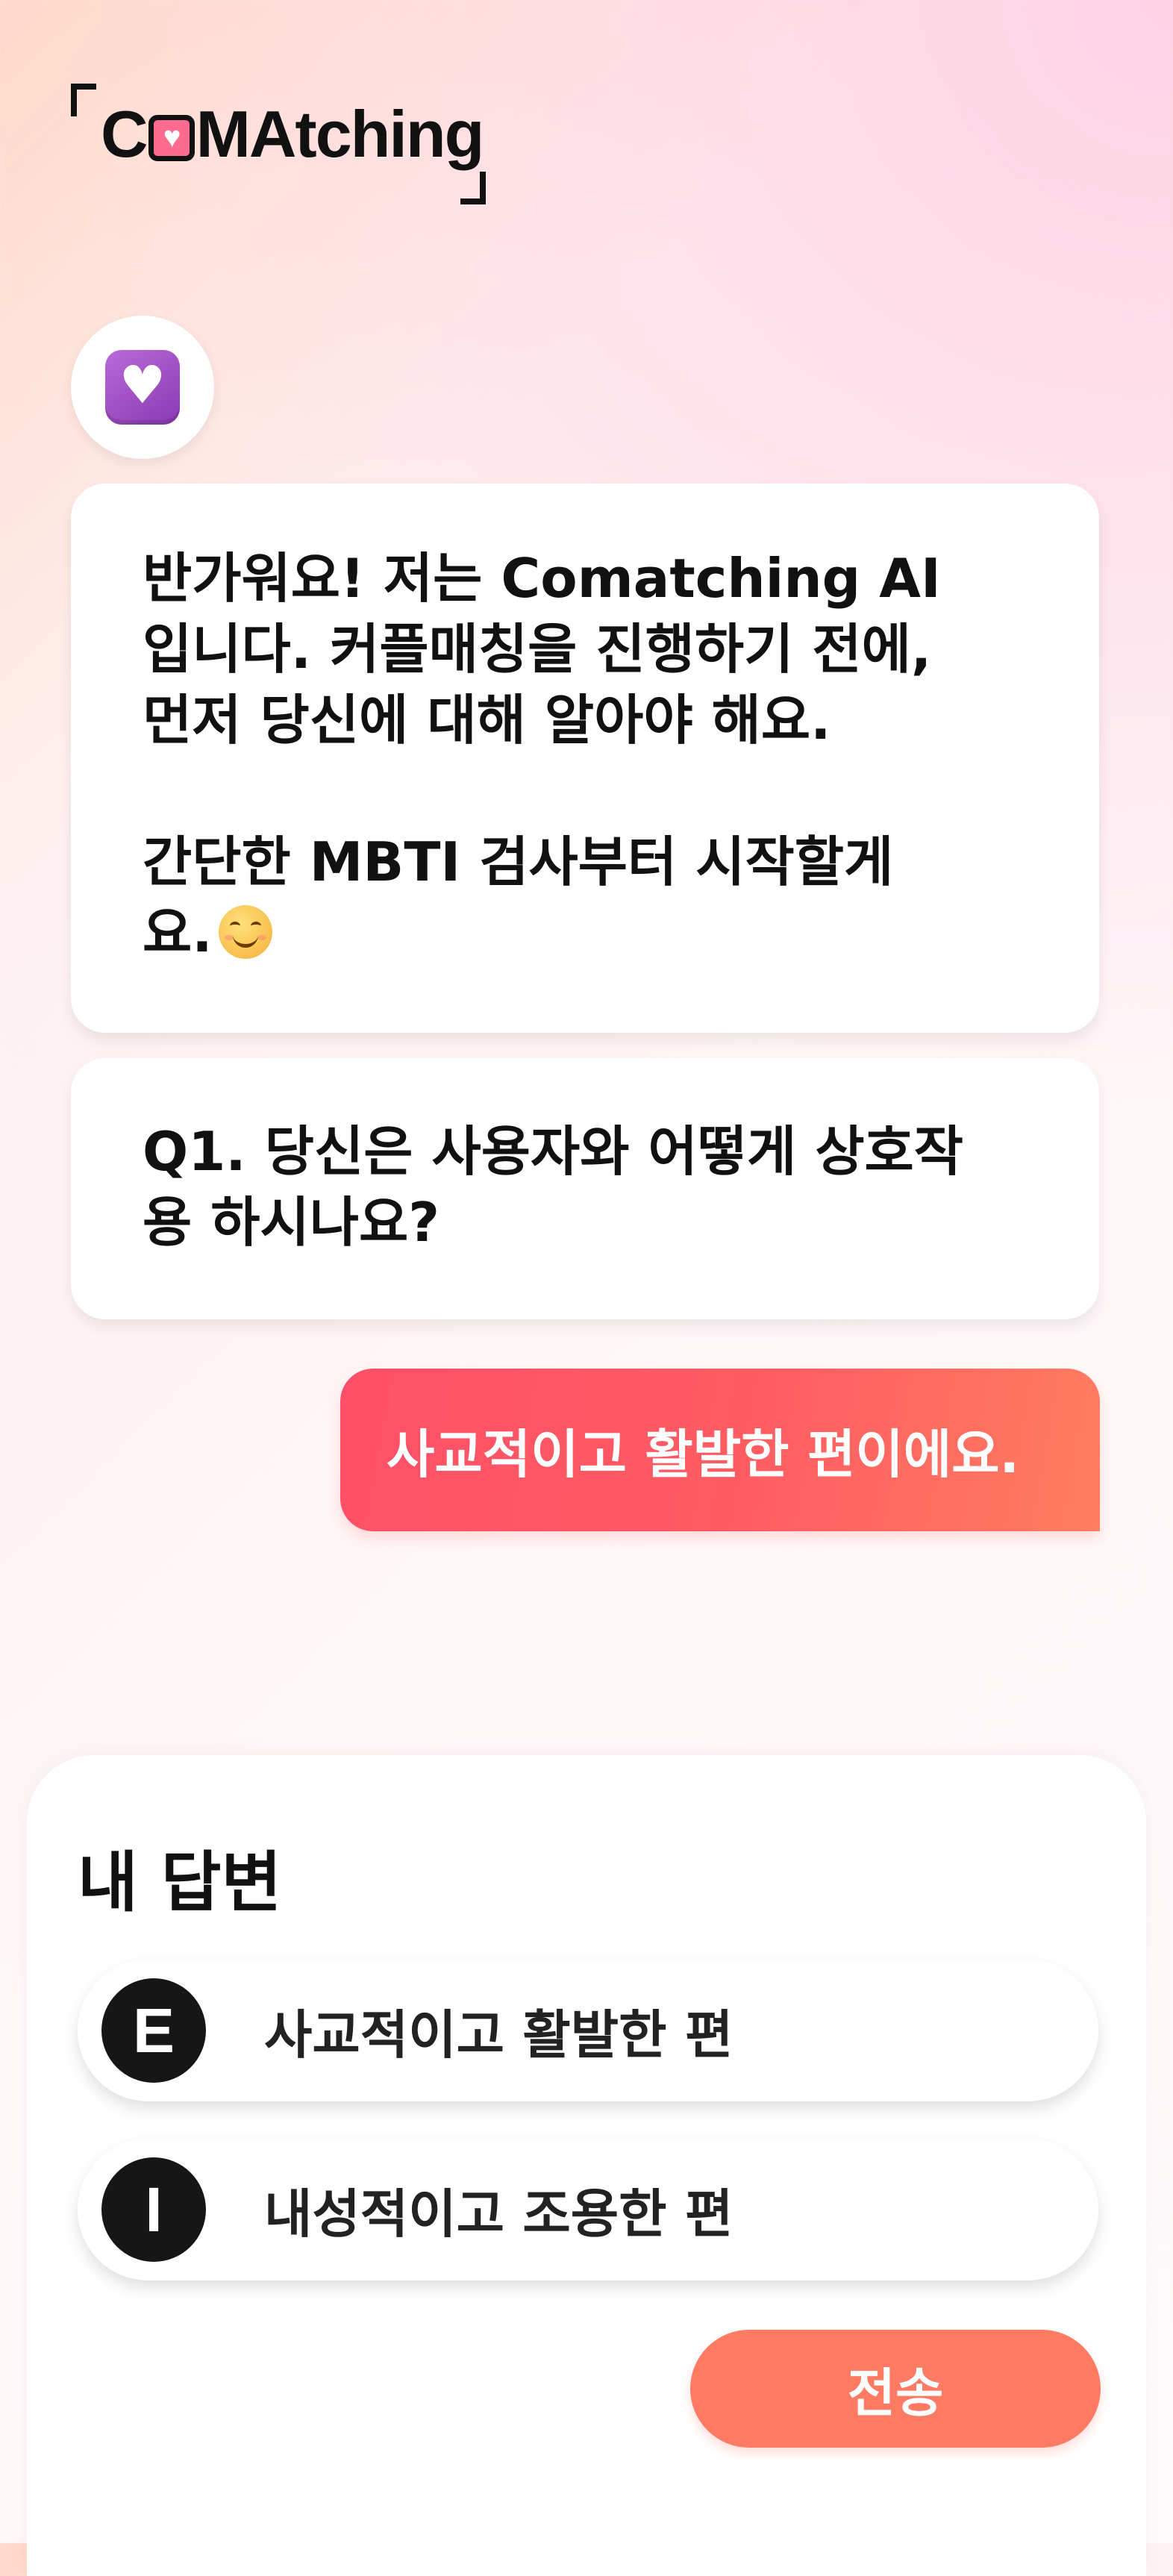  What do you see at coordinates (341, 134) in the screenshot?
I see `logo-suffix: MAtching` at bounding box center [341, 134].